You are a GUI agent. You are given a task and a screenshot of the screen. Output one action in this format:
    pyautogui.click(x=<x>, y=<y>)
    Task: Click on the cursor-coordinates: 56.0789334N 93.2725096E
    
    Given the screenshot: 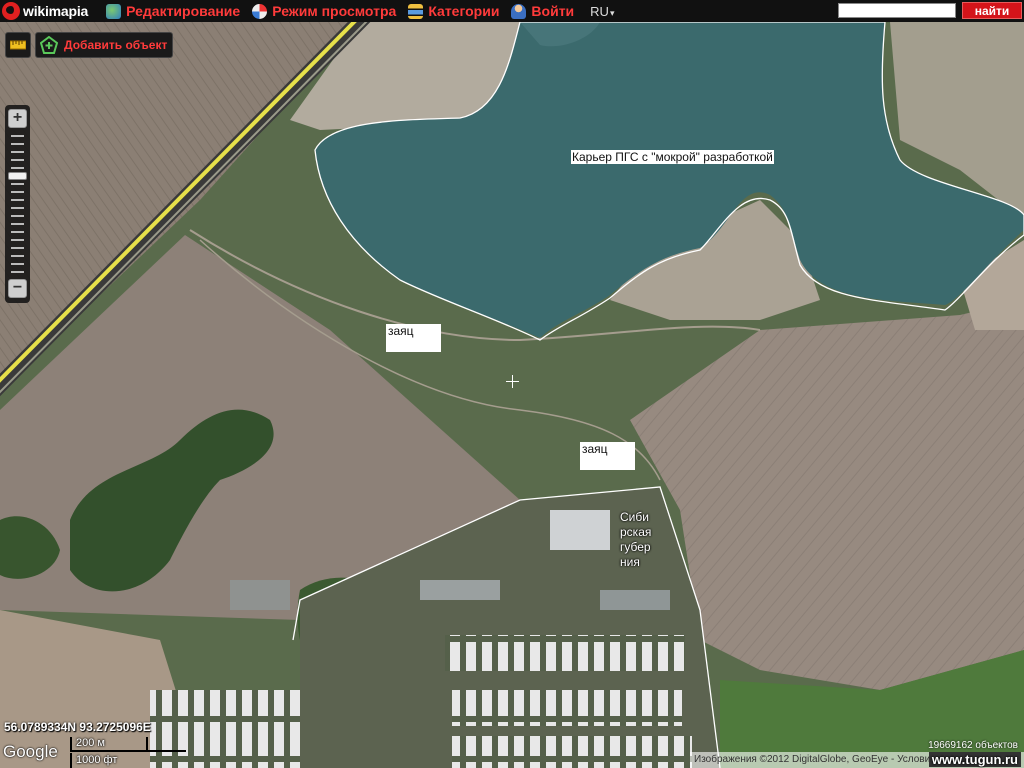 What is the action you would take?
    pyautogui.click(x=77, y=727)
    